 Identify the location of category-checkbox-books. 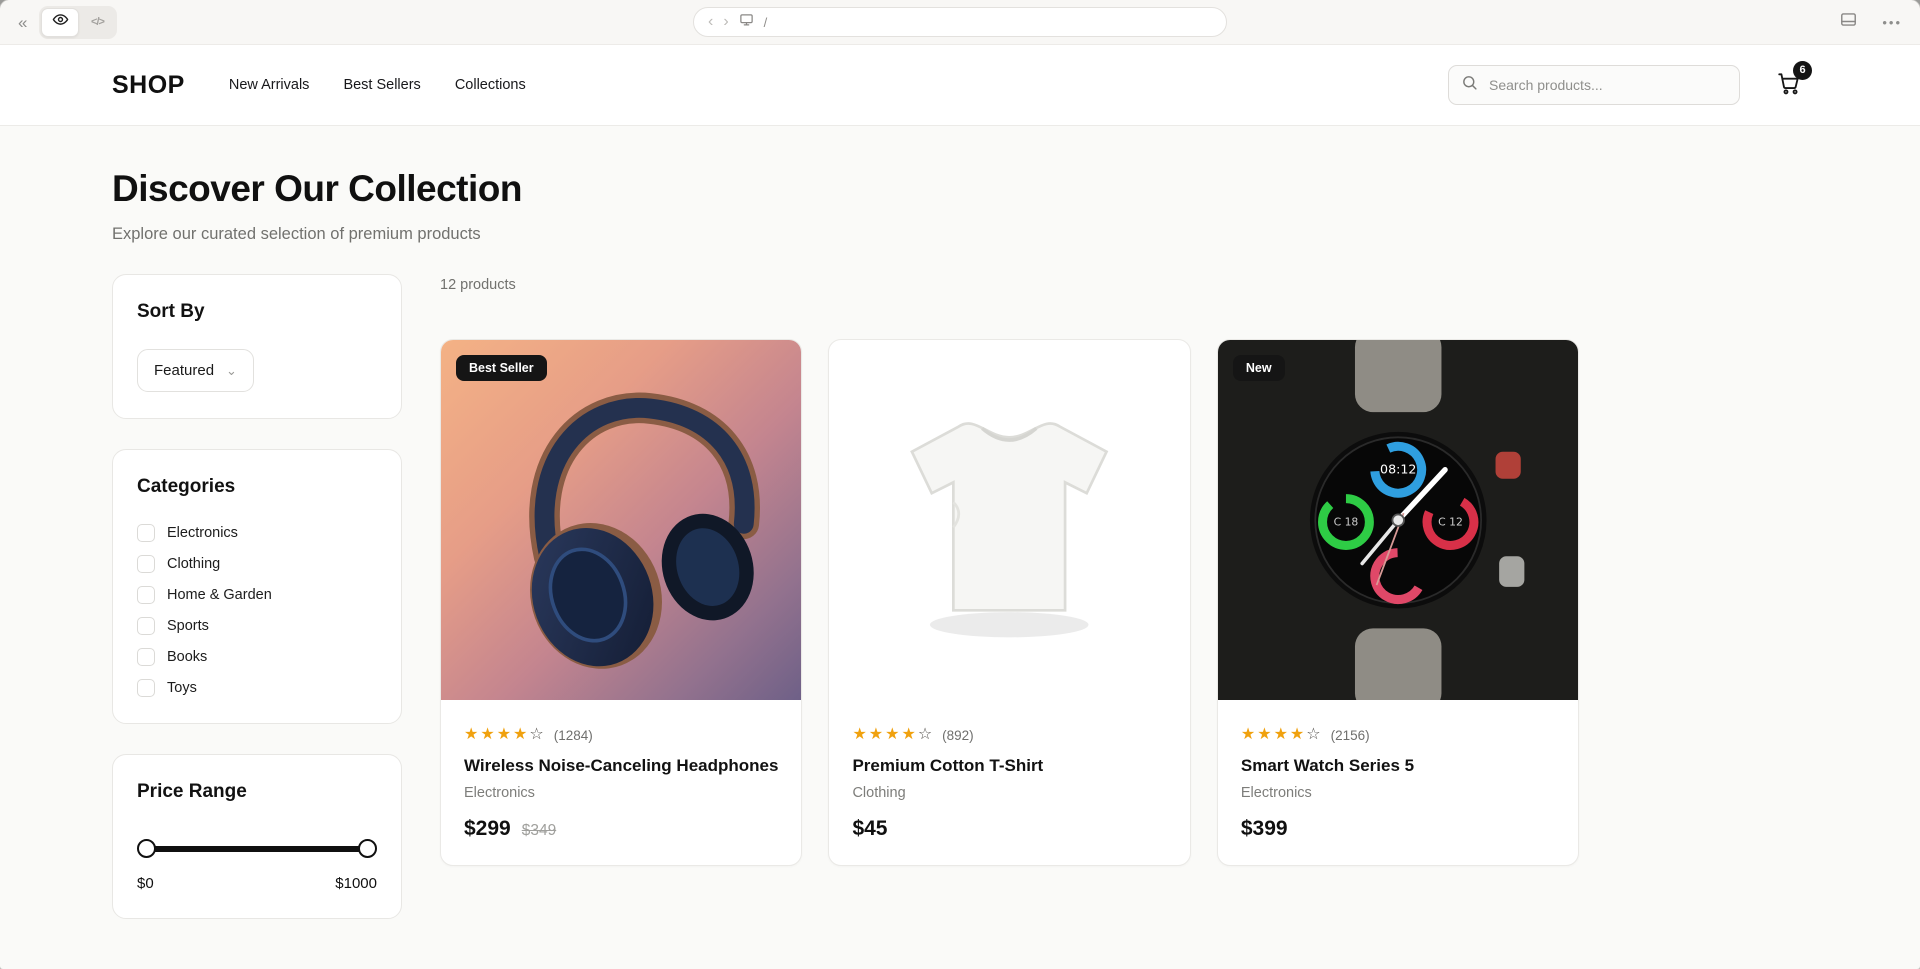
(146, 657).